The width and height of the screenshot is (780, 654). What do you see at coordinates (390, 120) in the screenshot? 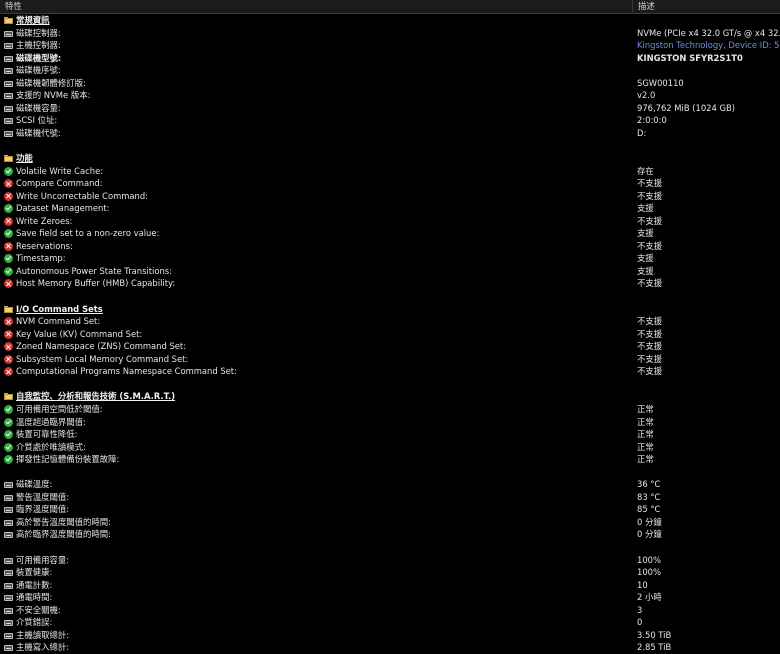
I see `list-item: SCSI 位址: 2:0:0:0` at bounding box center [390, 120].